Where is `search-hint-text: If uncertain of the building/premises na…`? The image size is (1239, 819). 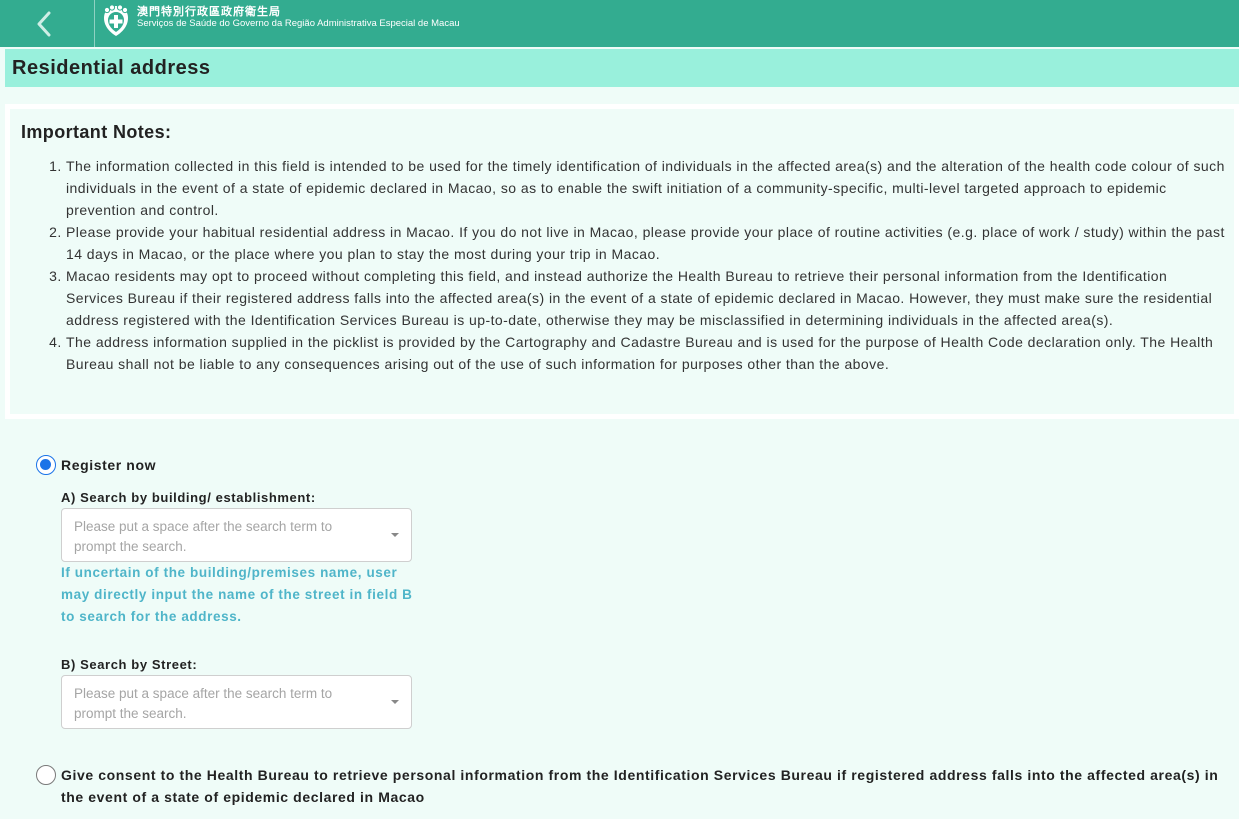
search-hint-text: If uncertain of the building/premises na… is located at coordinates (237, 594).